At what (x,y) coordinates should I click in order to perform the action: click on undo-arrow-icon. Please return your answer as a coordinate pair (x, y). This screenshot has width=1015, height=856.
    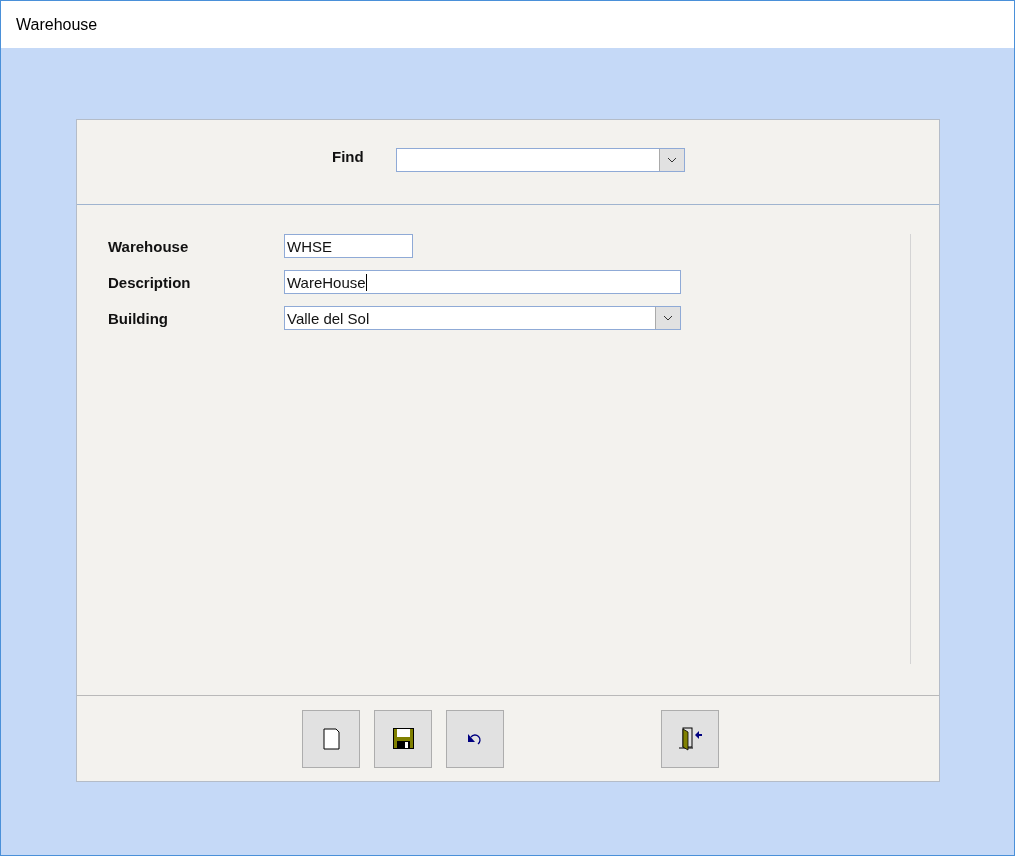
    Looking at the image, I should click on (475, 738).